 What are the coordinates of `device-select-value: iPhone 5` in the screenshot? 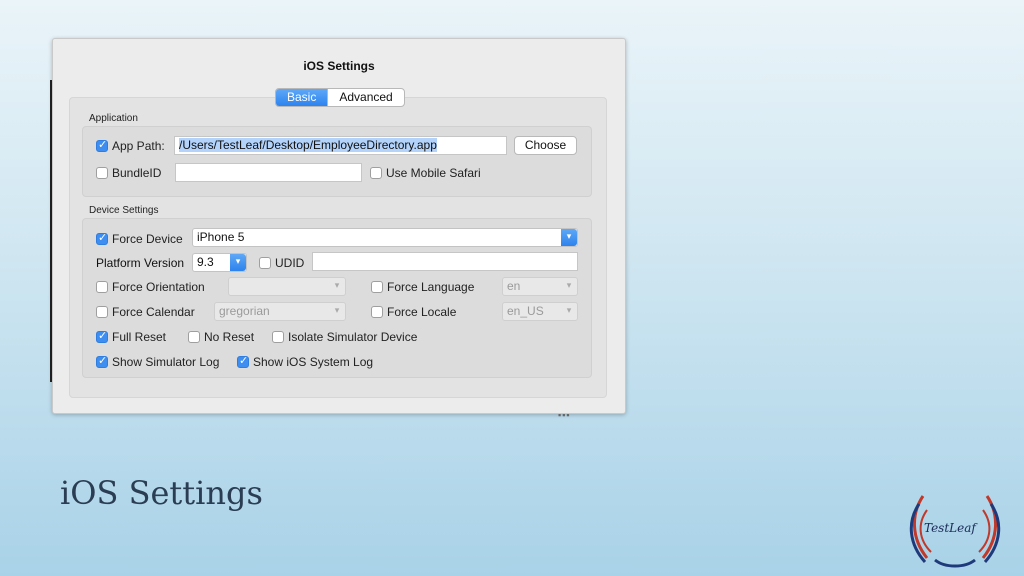 It's located at (221, 237).